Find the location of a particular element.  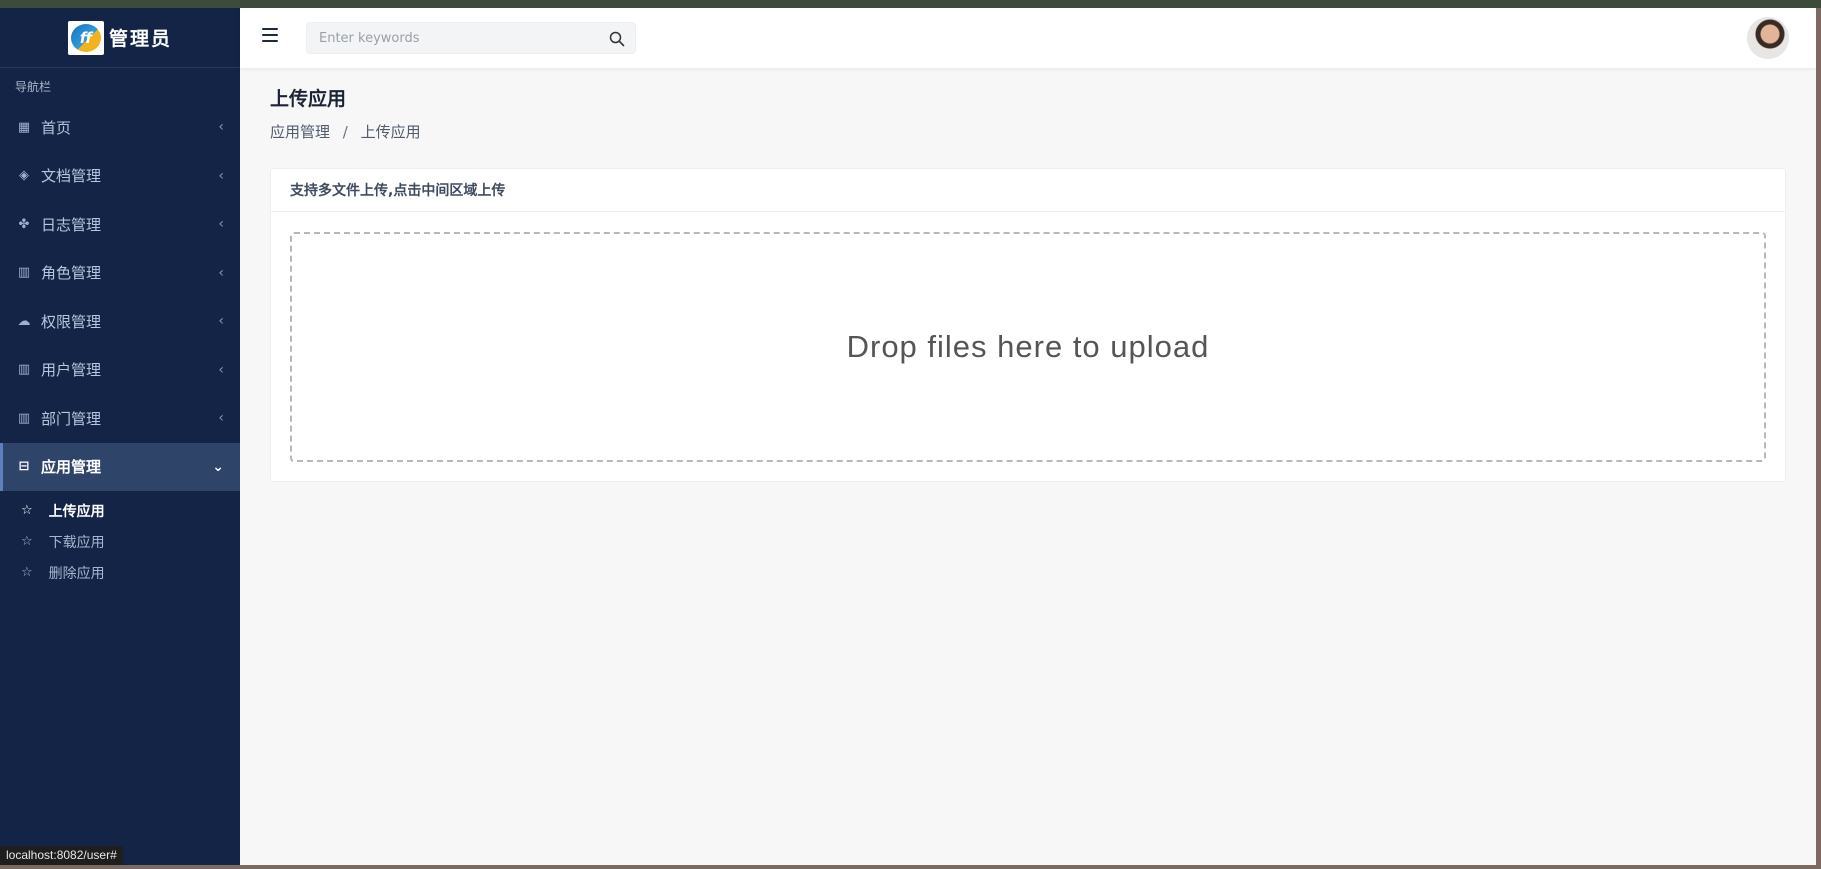

top-header is located at coordinates (1028, 38).